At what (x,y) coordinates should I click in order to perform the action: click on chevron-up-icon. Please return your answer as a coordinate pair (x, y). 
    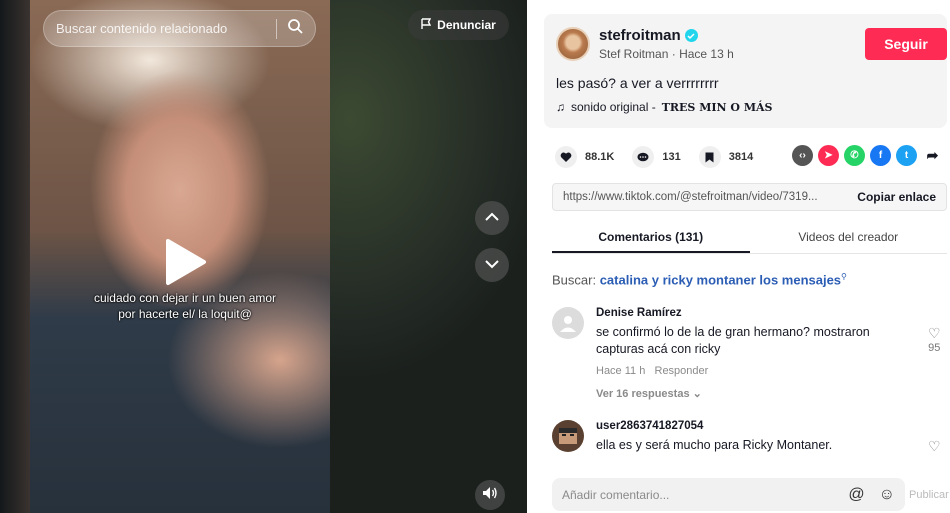
    Looking at the image, I should click on (492, 218).